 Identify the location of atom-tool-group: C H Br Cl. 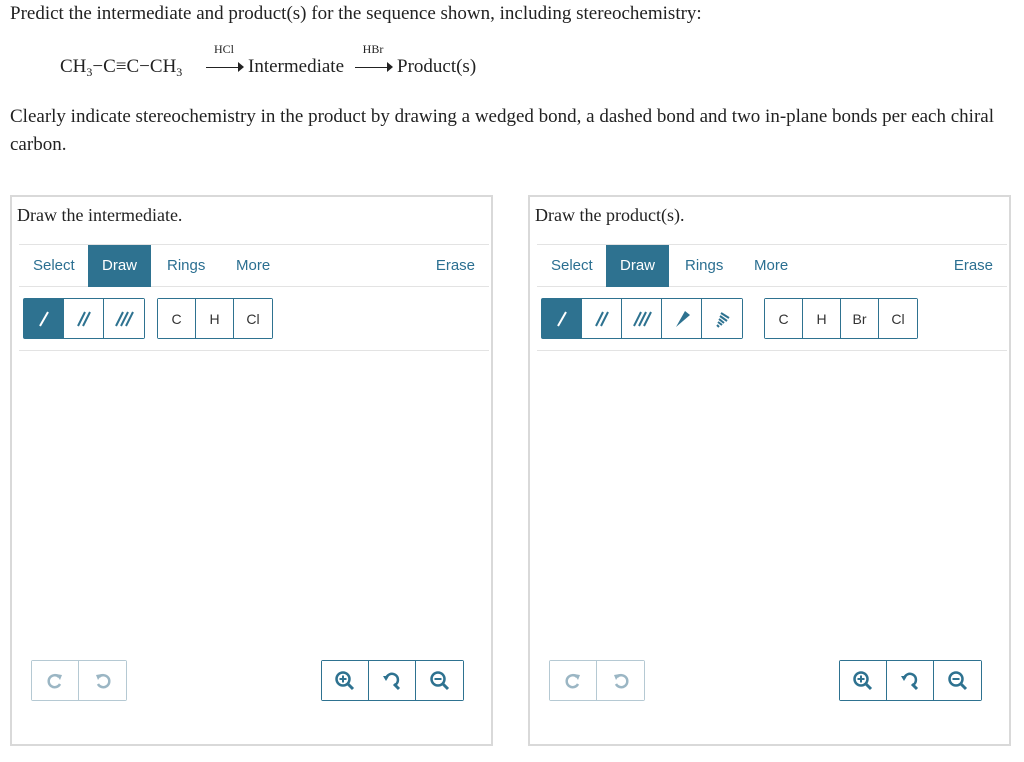
(841, 318).